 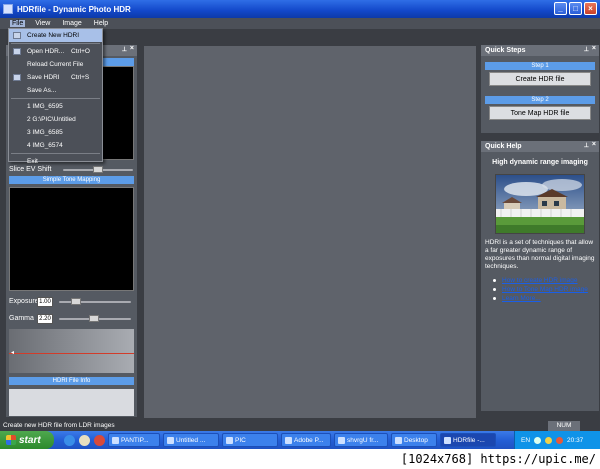 I want to click on menu-image: Image, so click(x=71, y=23).